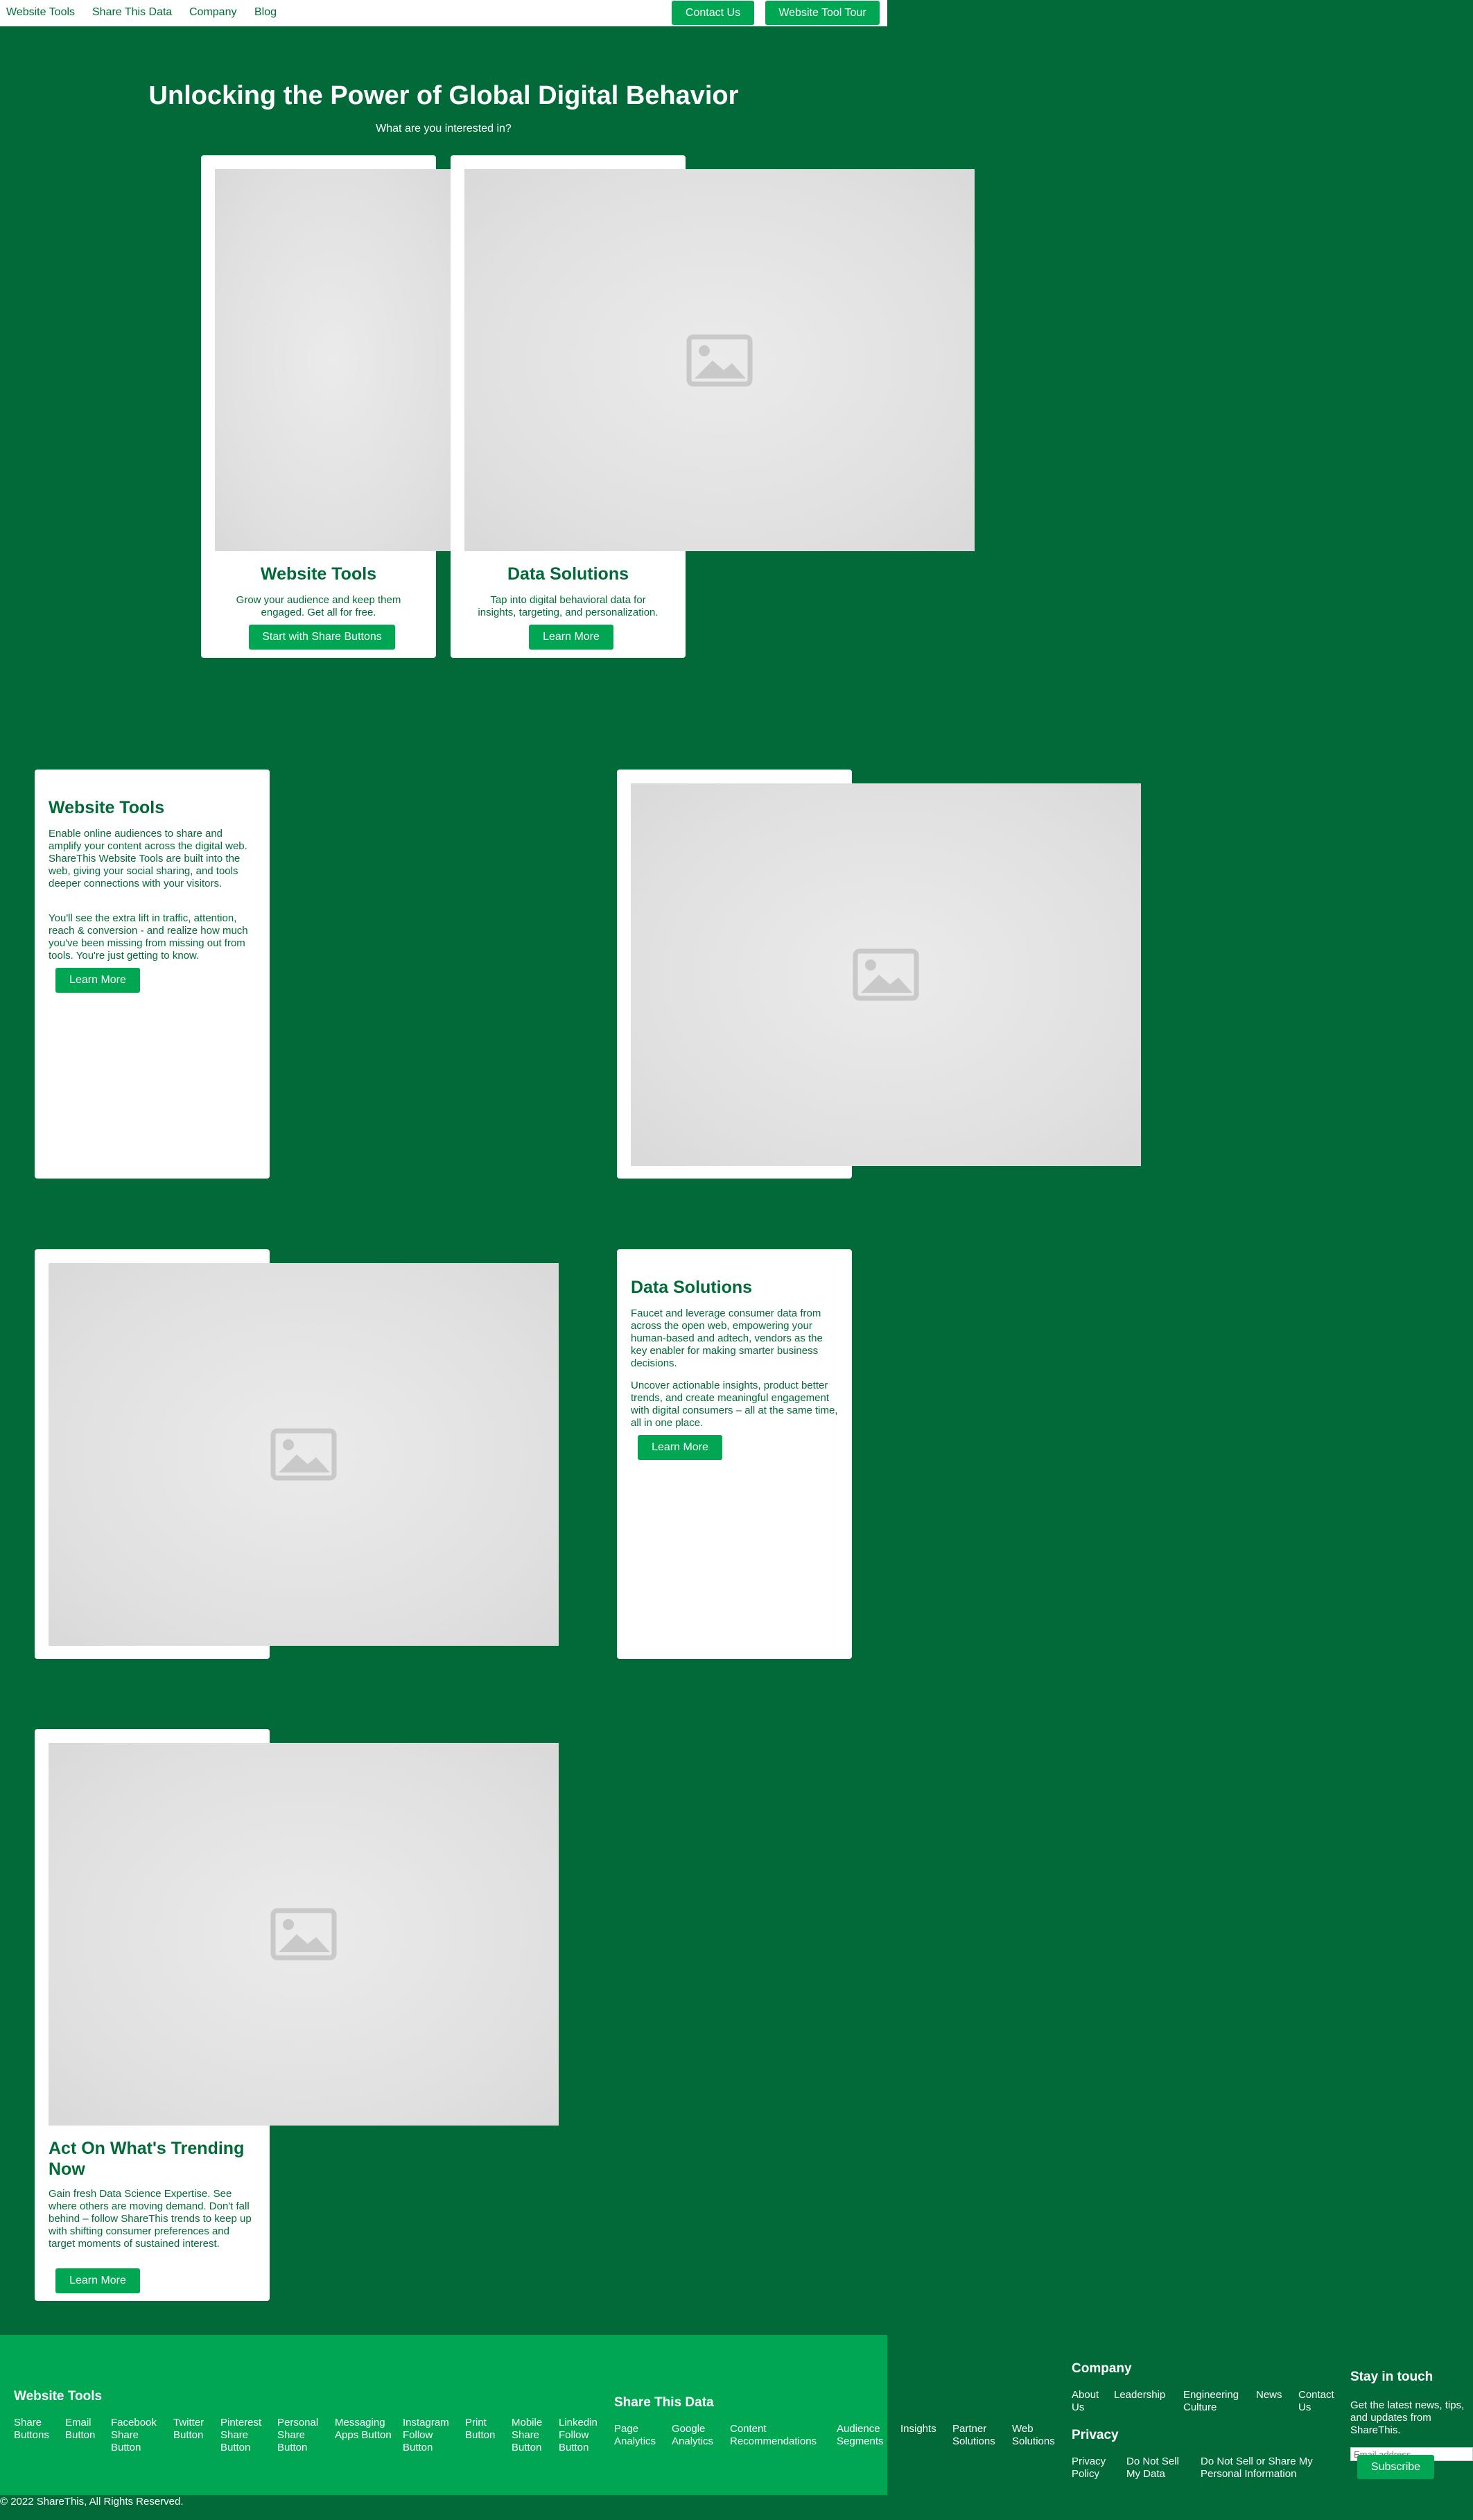 This screenshot has width=1473, height=2520. Describe the element at coordinates (692, 1287) in the screenshot. I see `section-title: Data Solutions` at that location.